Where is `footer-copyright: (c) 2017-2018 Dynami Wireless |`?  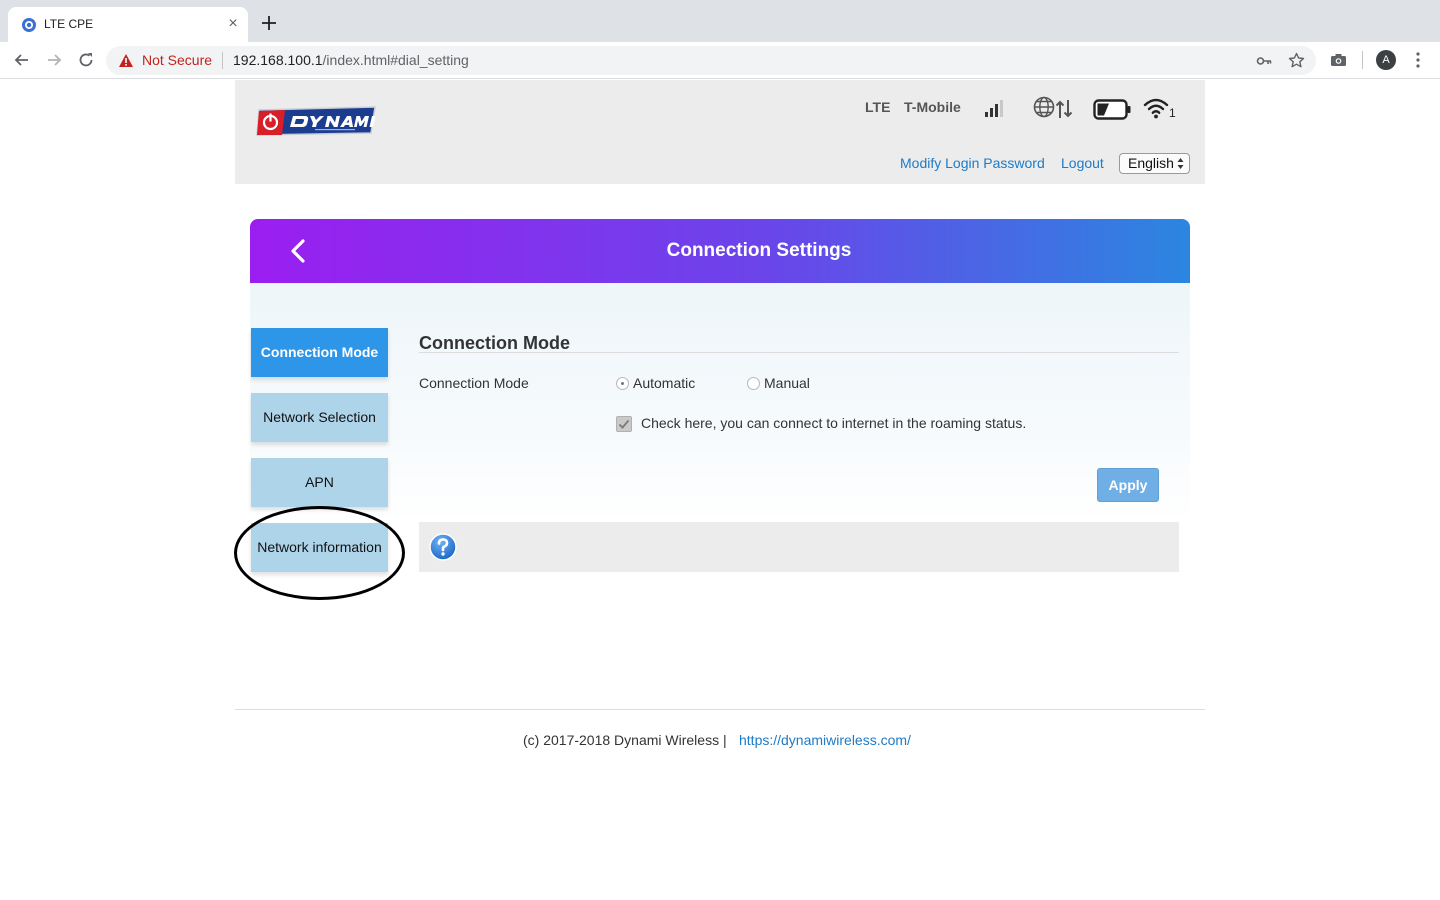
footer-copyright: (c) 2017-2018 Dynami Wireless | is located at coordinates (625, 740).